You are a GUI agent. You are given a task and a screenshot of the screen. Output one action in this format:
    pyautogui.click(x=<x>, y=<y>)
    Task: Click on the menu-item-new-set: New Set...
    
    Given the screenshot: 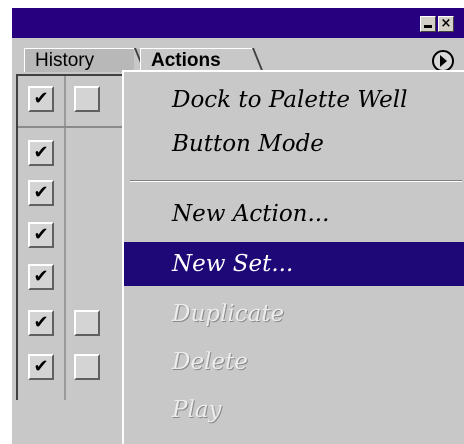 What is the action you would take?
    pyautogui.click(x=294, y=264)
    